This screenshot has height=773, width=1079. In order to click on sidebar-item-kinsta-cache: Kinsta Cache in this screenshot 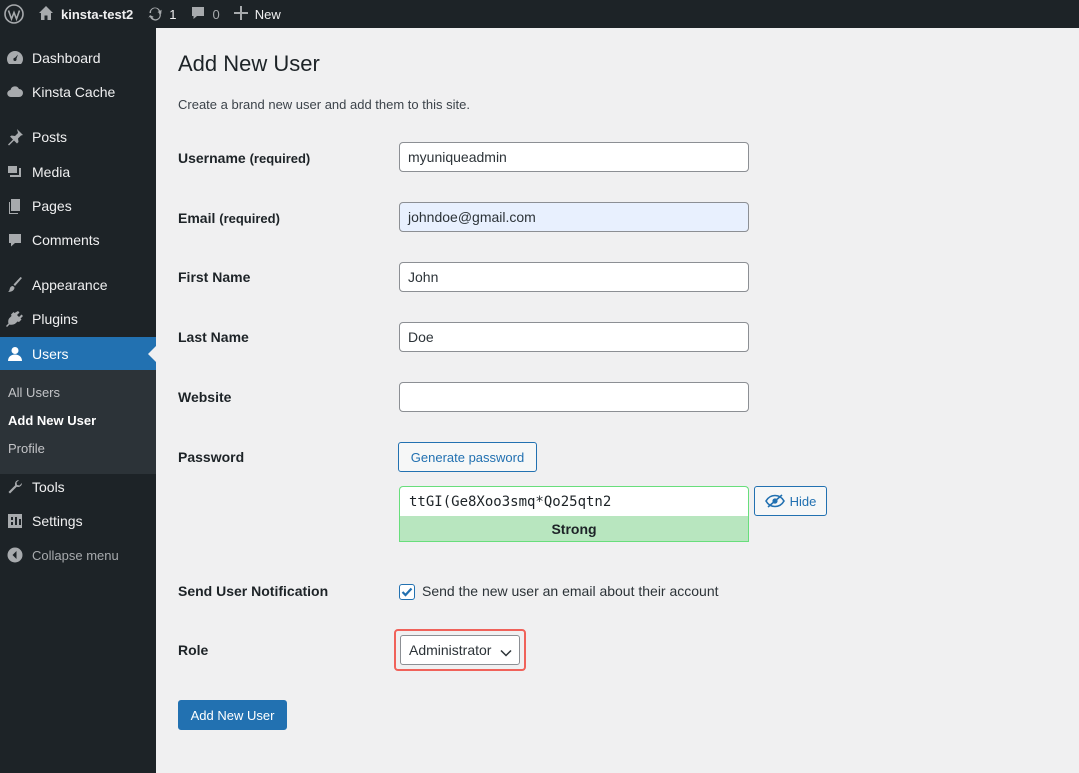, I will do `click(78, 92)`.